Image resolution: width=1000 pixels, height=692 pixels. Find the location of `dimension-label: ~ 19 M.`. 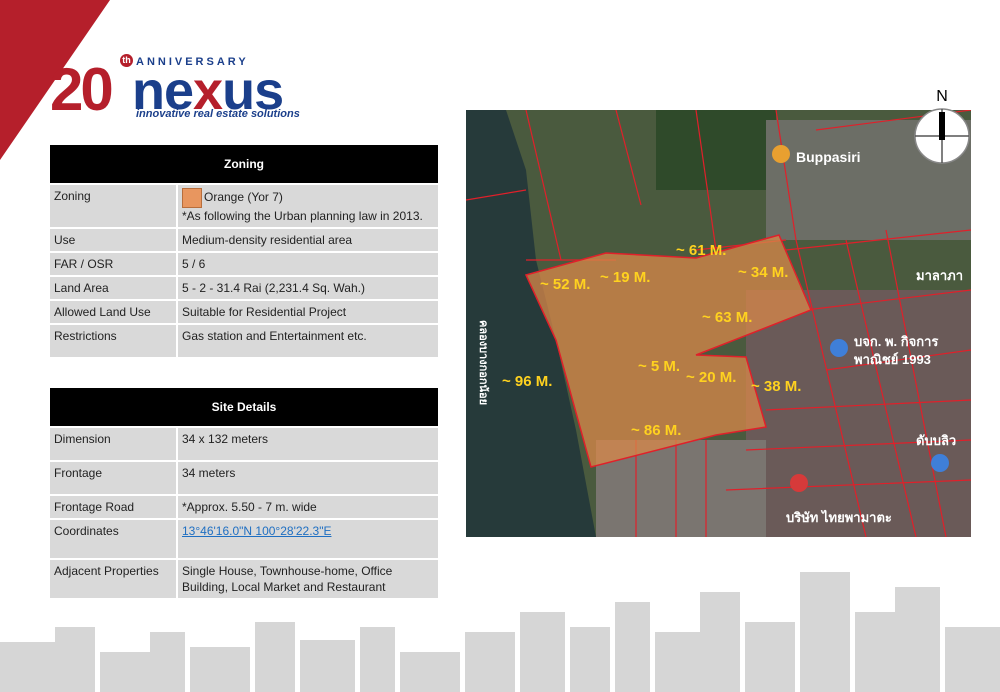

dimension-label: ~ 19 M. is located at coordinates (625, 277).